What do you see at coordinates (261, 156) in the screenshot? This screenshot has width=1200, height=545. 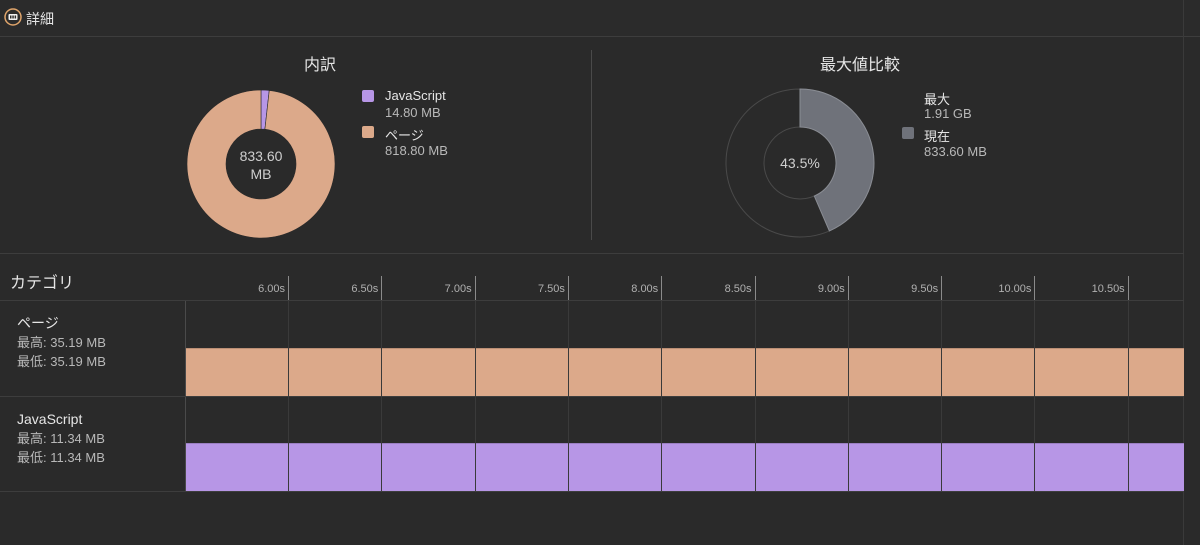 I see `breakdown-total-value: 833.60` at bounding box center [261, 156].